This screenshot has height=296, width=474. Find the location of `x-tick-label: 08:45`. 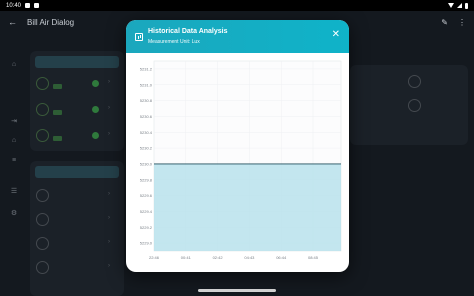

x-tick-label: 08:45 is located at coordinates (313, 257).